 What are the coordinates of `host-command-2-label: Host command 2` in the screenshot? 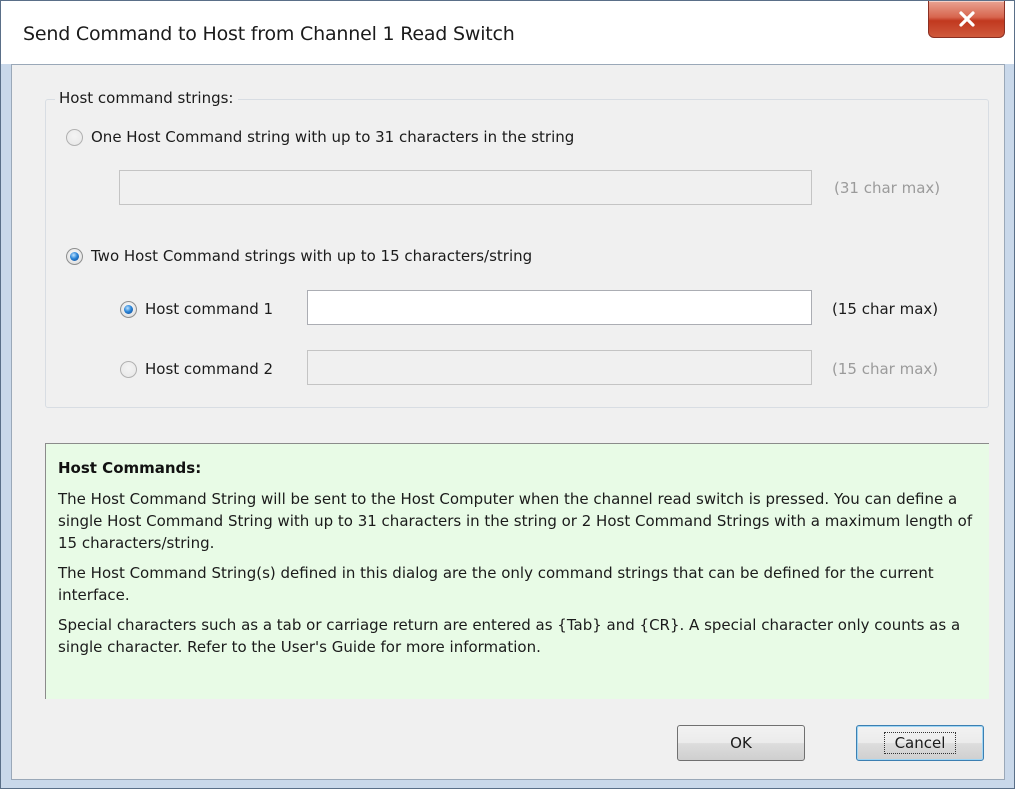 It's located at (209, 369).